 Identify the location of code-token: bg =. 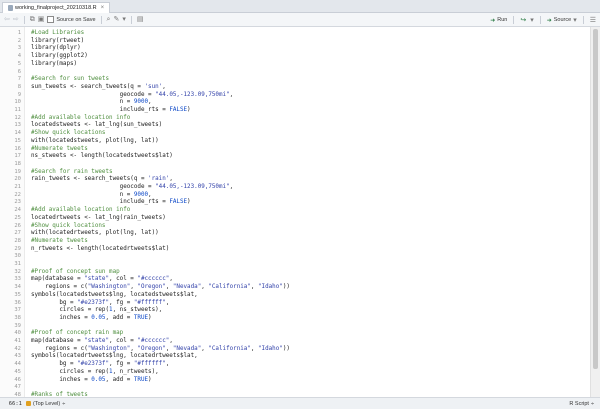
(54, 364).